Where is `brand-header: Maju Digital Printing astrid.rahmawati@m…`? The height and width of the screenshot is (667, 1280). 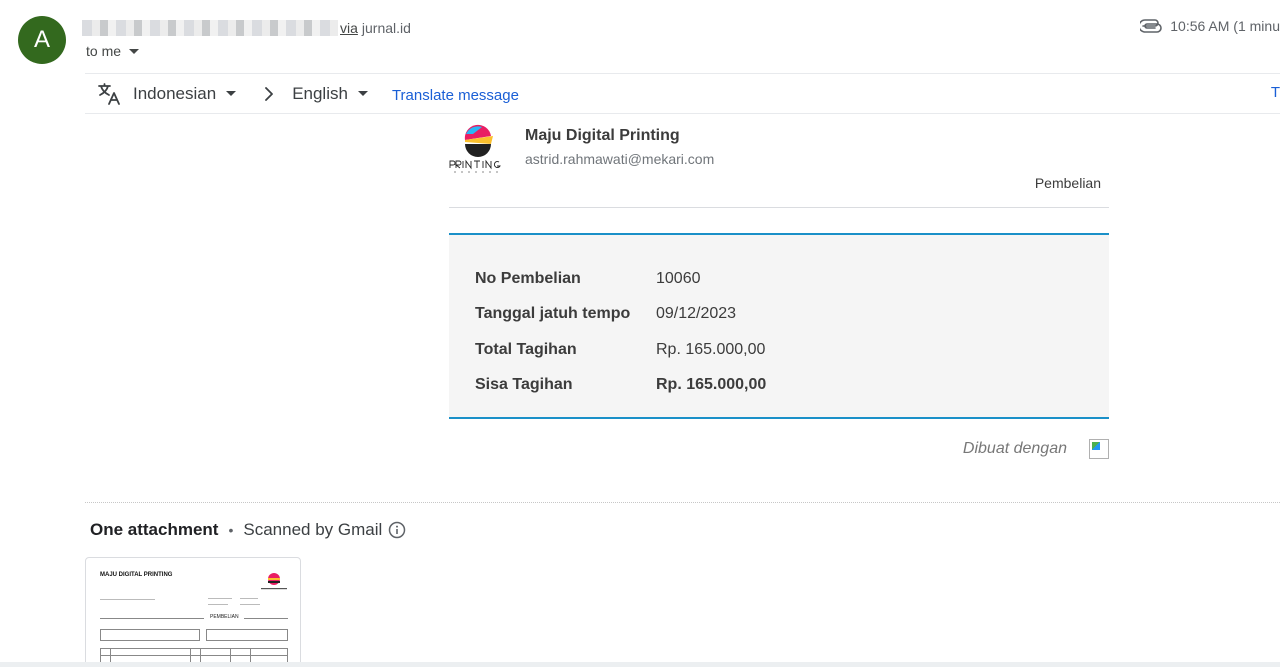 brand-header: Maju Digital Printing astrid.rahmawati@m… is located at coordinates (779, 161).